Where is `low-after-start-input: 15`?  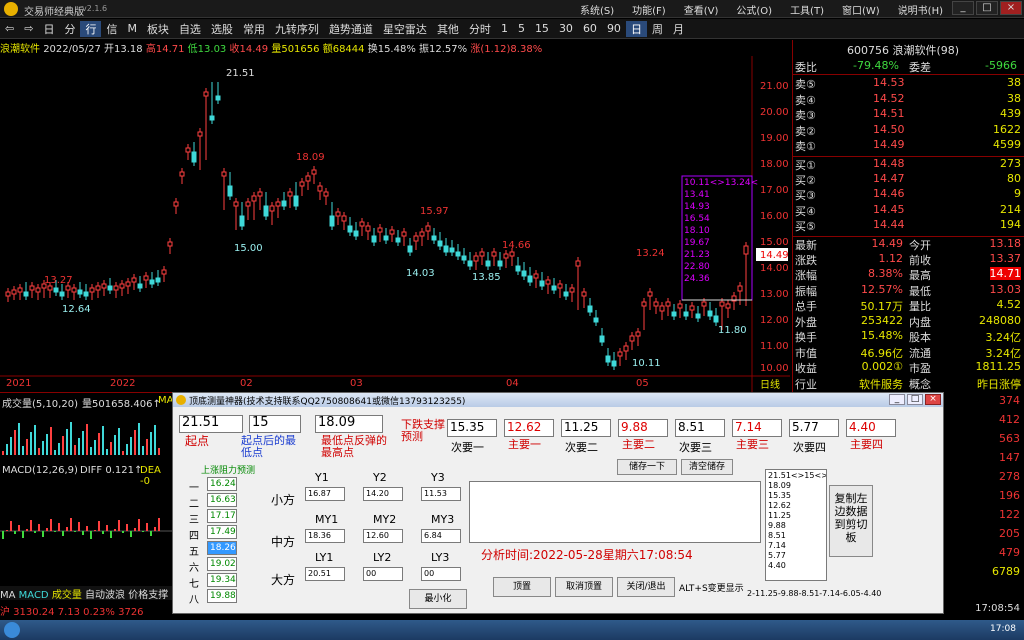 low-after-start-input: 15 is located at coordinates (275, 424).